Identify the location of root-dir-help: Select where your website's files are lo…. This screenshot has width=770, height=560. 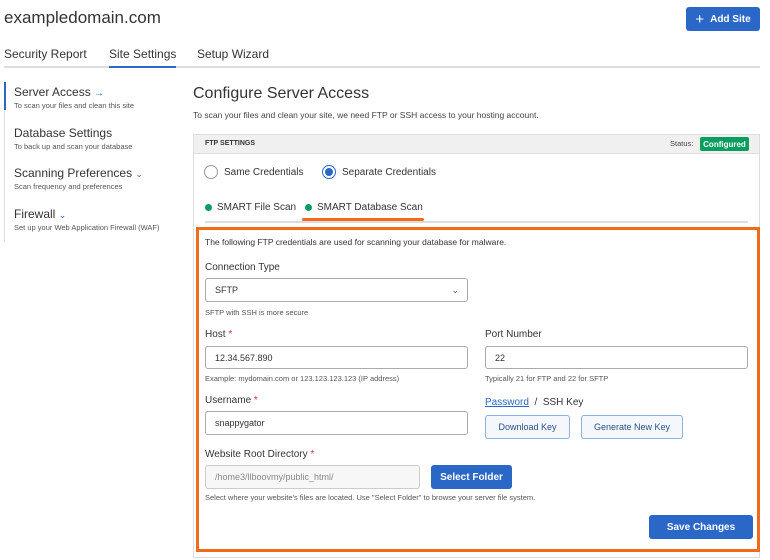
(370, 497).